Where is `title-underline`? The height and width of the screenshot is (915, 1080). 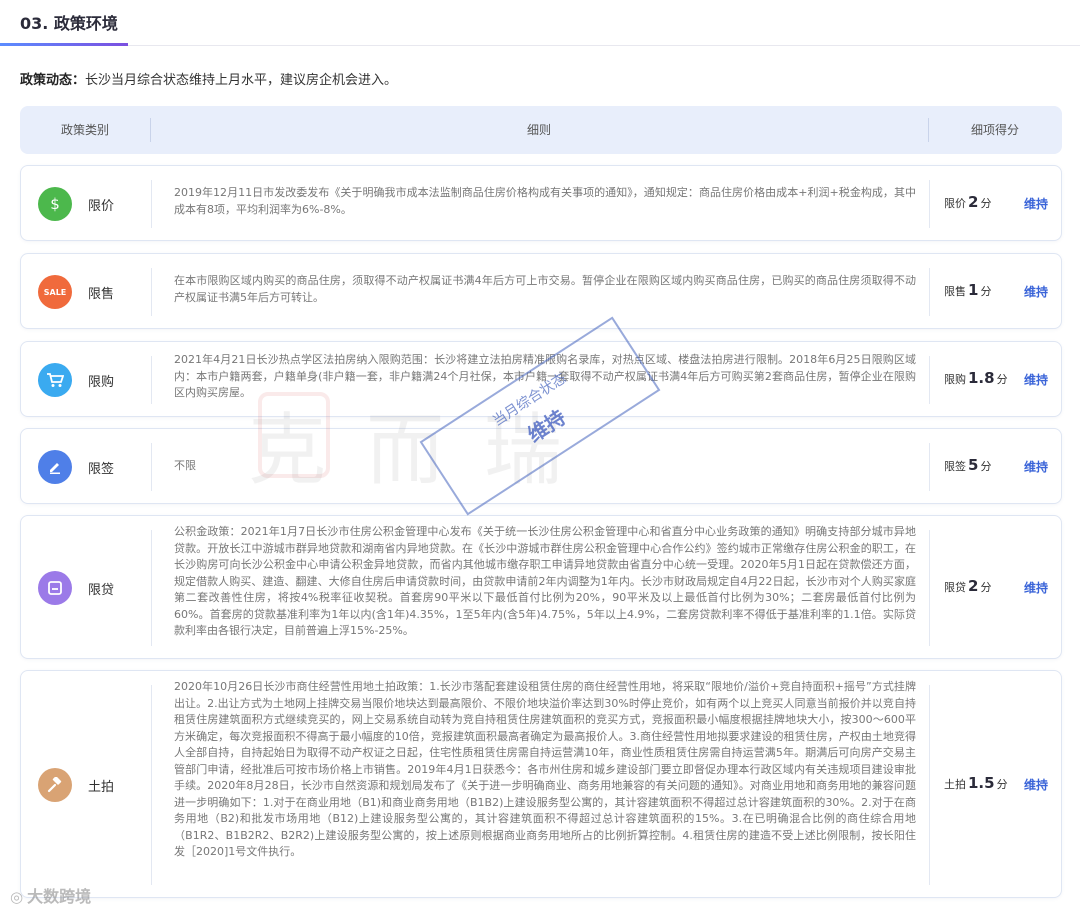
title-underline is located at coordinates (64, 44).